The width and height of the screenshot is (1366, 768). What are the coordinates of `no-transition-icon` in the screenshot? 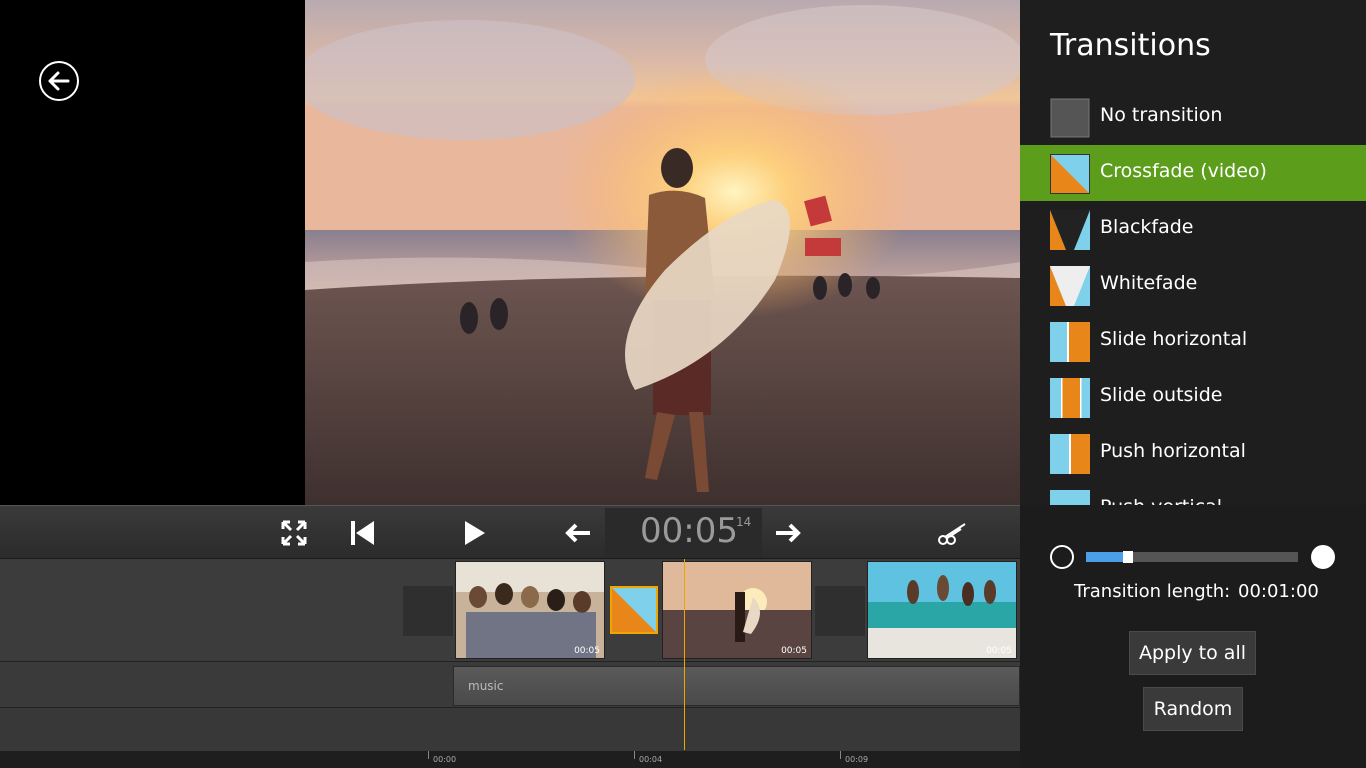 It's located at (1070, 118).